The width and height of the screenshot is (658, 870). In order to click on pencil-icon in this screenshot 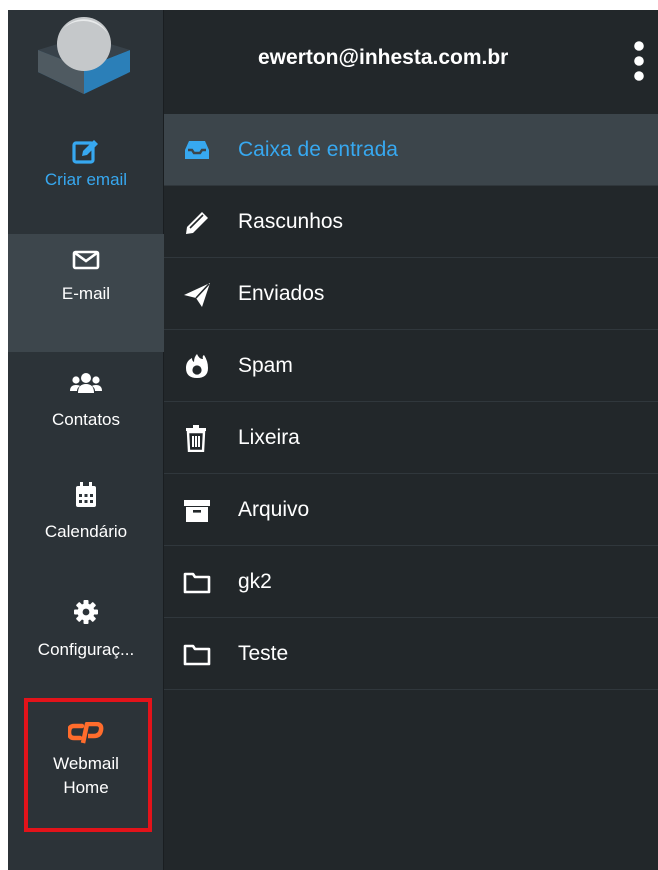, I will do `click(197, 223)`.